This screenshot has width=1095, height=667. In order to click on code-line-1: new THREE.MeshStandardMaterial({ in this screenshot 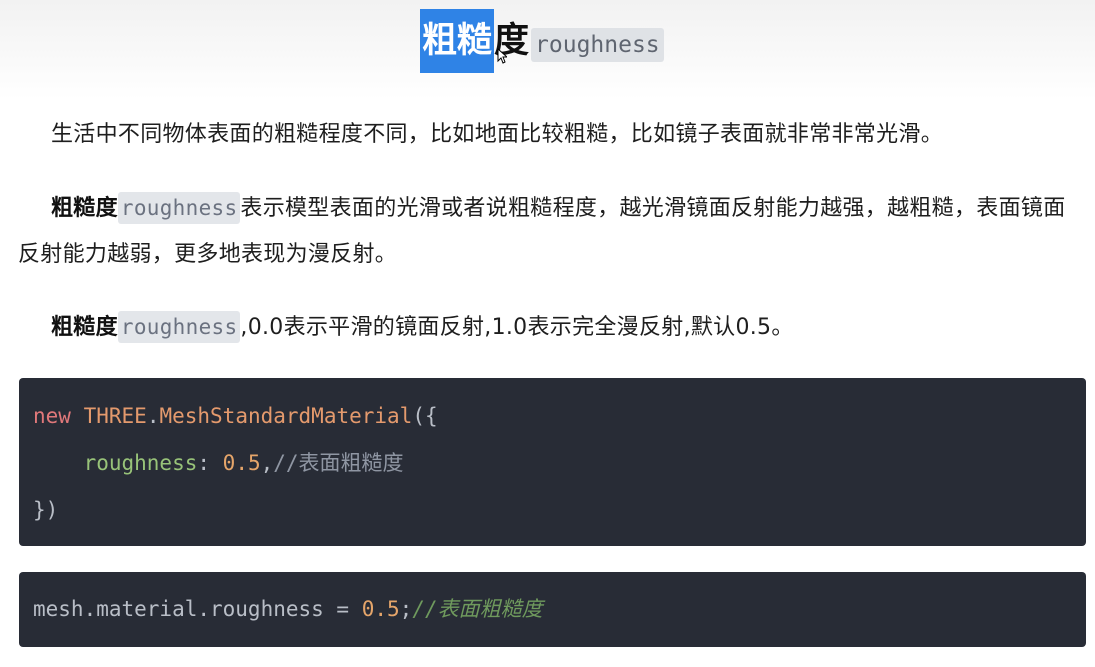, I will do `click(552, 421)`.